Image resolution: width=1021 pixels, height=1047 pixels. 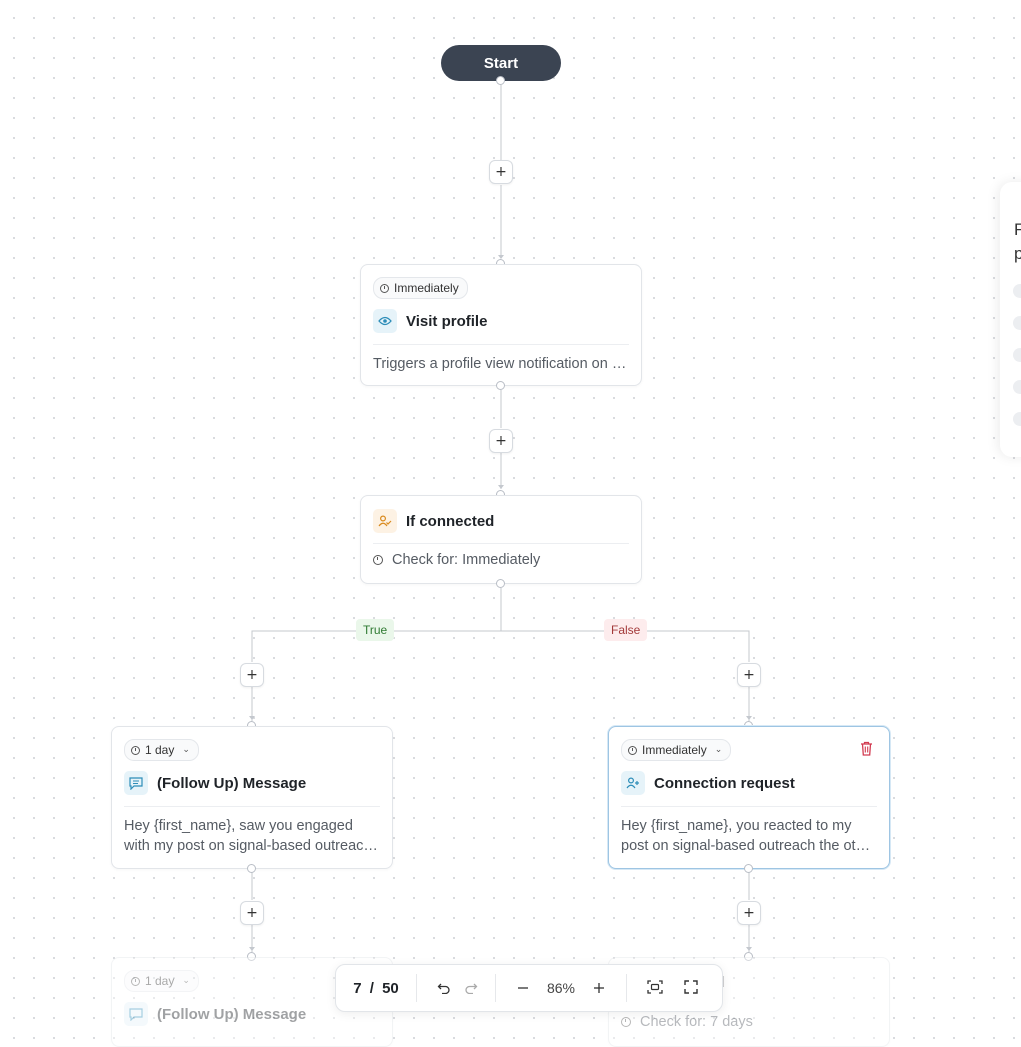 What do you see at coordinates (450, 521) in the screenshot?
I see `node-title: If connected` at bounding box center [450, 521].